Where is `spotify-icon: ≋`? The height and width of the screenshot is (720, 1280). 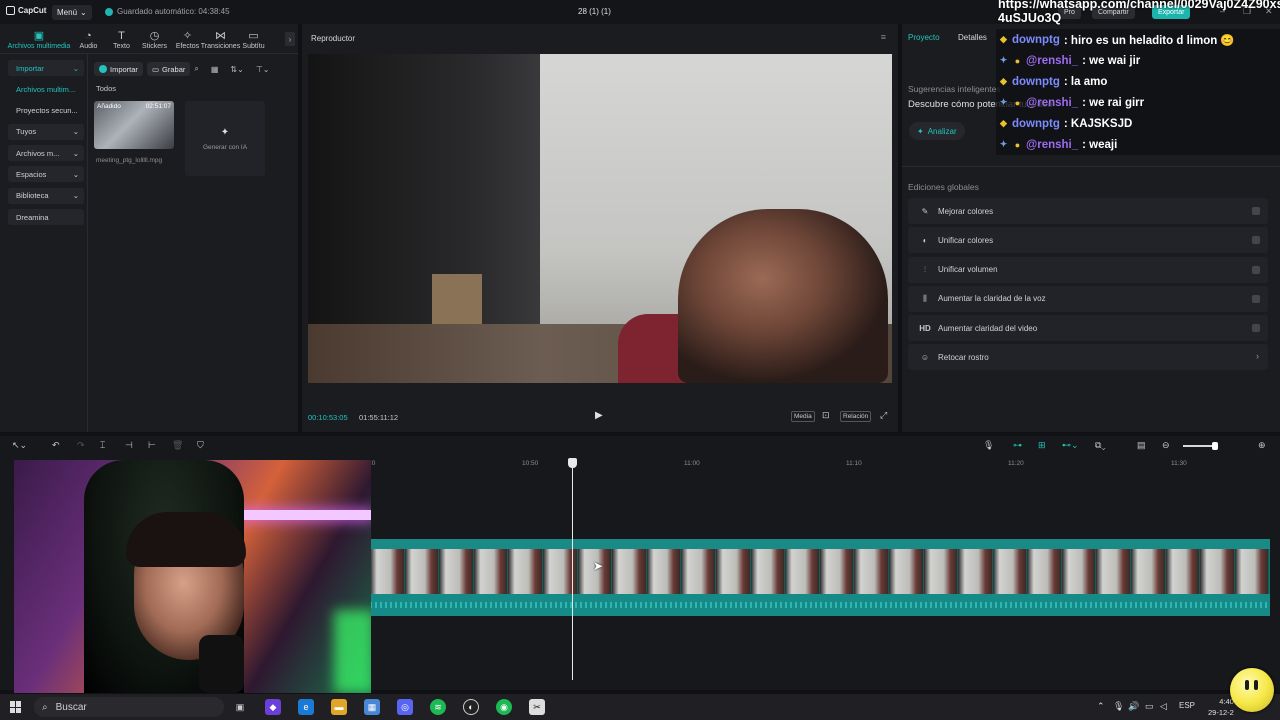 spotify-icon: ≋ is located at coordinates (438, 707).